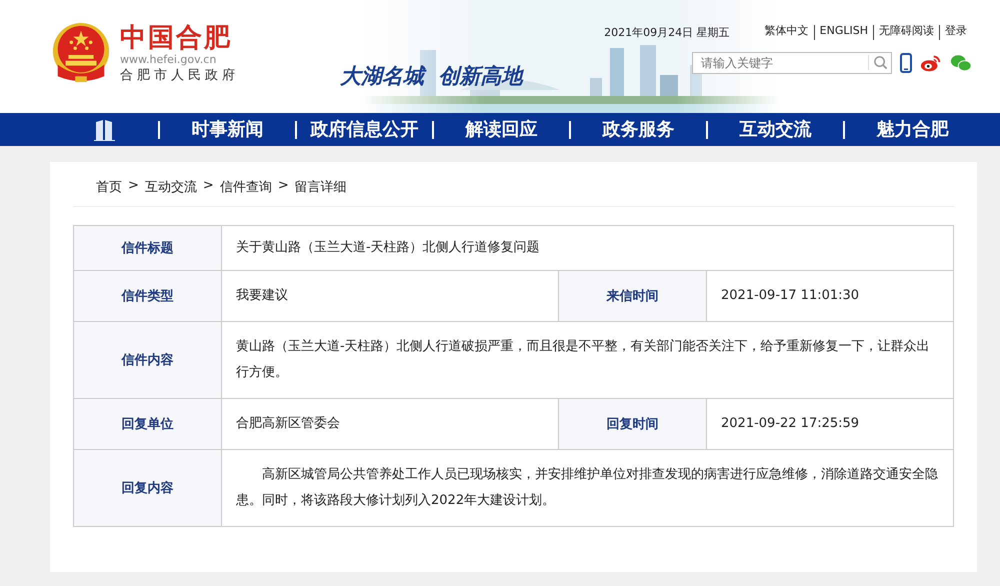 Image resolution: width=1000 pixels, height=586 pixels. Describe the element at coordinates (109, 192) in the screenshot. I see `breadcrumb-link: 首页` at that location.